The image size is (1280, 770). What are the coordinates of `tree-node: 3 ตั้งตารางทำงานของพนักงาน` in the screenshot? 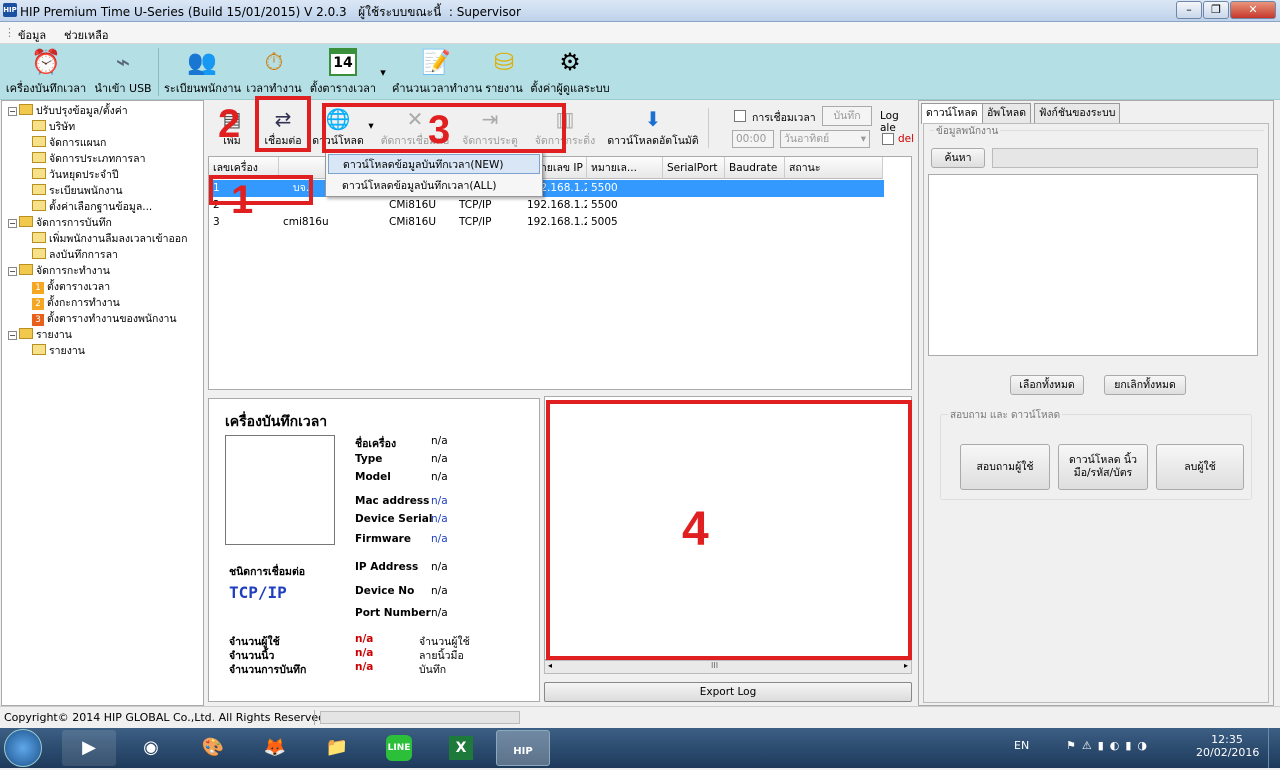 It's located at (104, 319).